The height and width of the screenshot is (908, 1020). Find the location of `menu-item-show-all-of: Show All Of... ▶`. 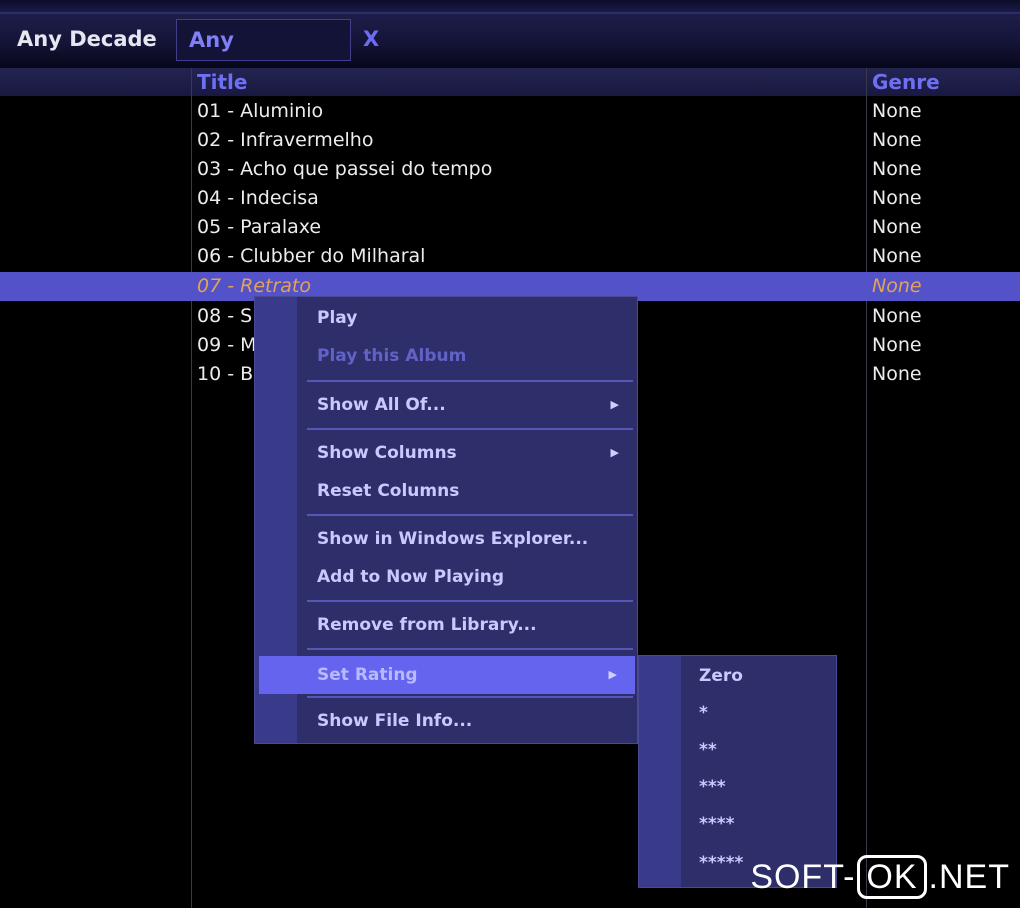

menu-item-show-all-of: Show All Of... ▶ is located at coordinates (446, 405).